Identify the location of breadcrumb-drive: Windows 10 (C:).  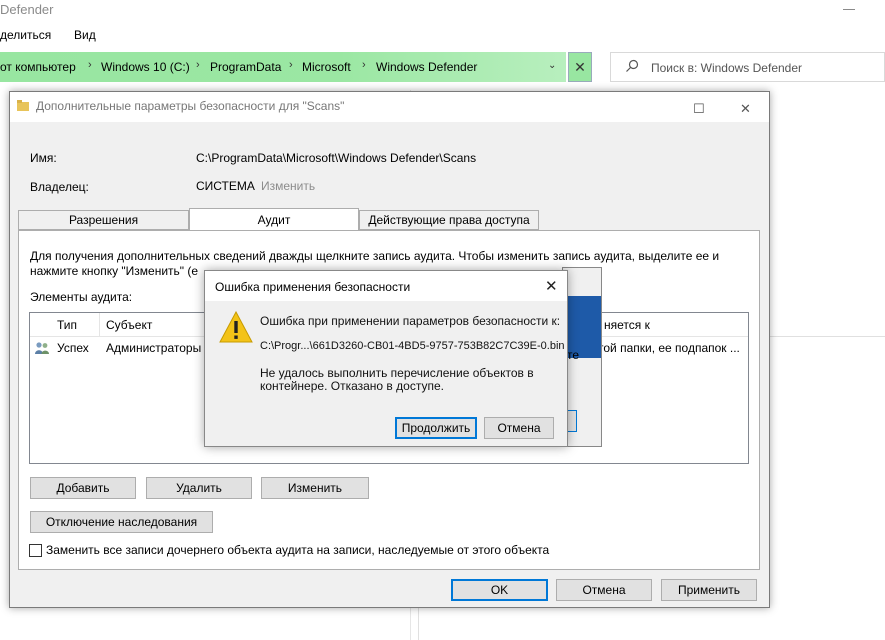
(145, 67).